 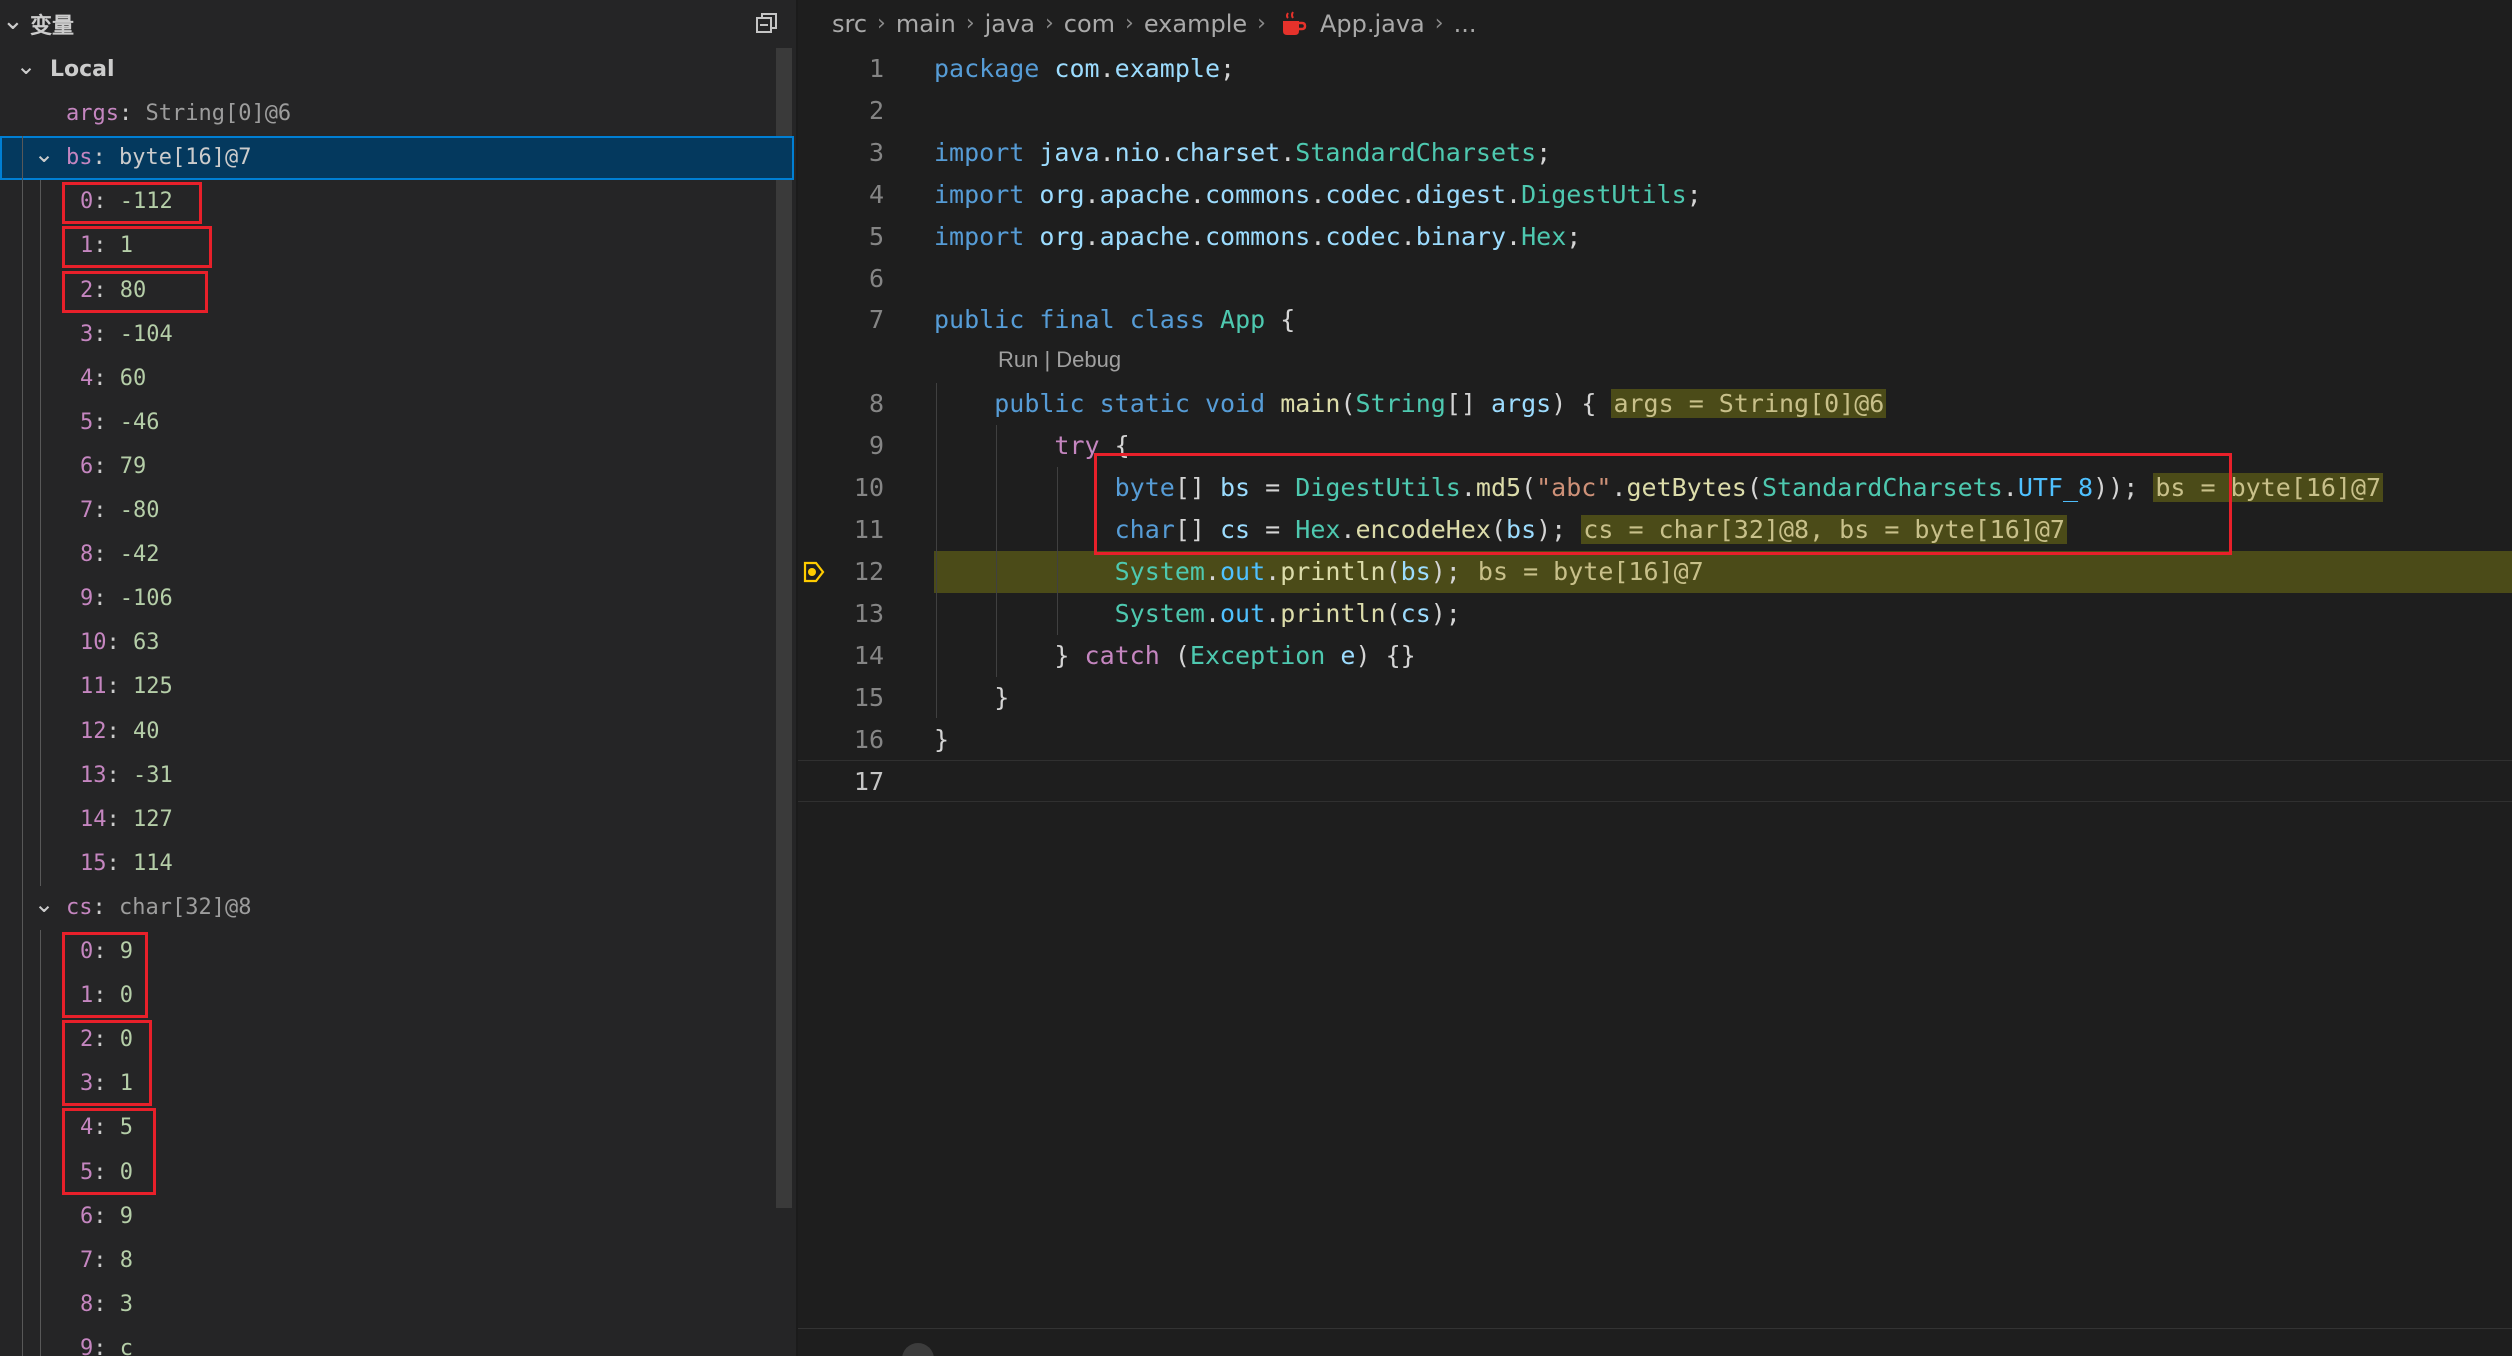 What do you see at coordinates (397, 158) in the screenshot?
I see `variable-bs: ⌄ bs: byte[16]@7` at bounding box center [397, 158].